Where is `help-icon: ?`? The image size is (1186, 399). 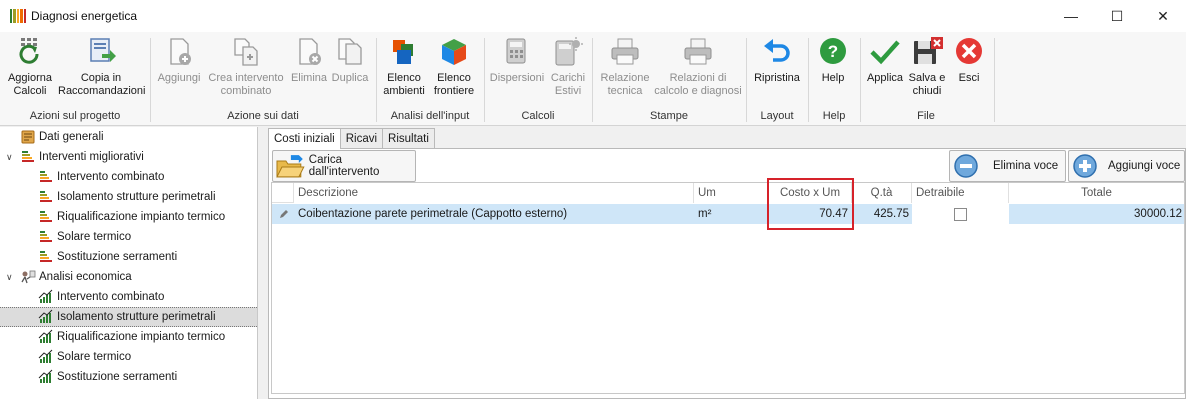
help-icon: ? is located at coordinates (833, 51).